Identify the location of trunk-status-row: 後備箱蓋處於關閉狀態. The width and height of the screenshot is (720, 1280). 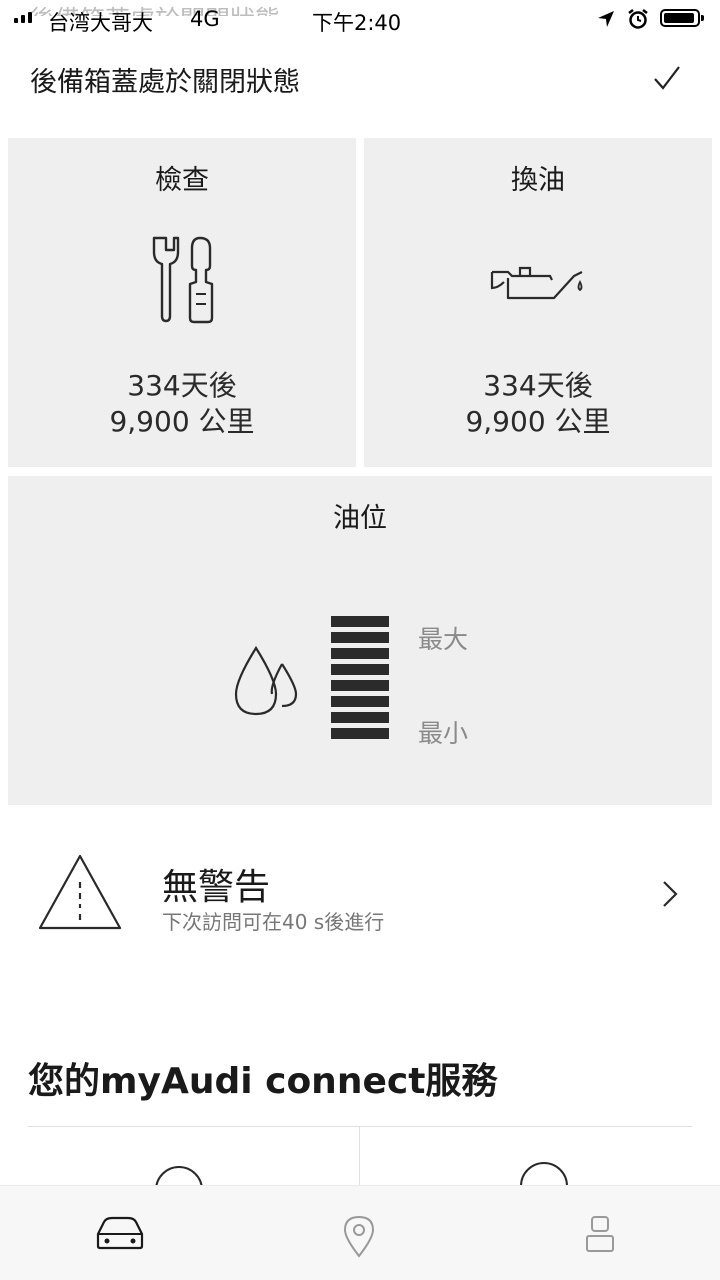
(360, 80).